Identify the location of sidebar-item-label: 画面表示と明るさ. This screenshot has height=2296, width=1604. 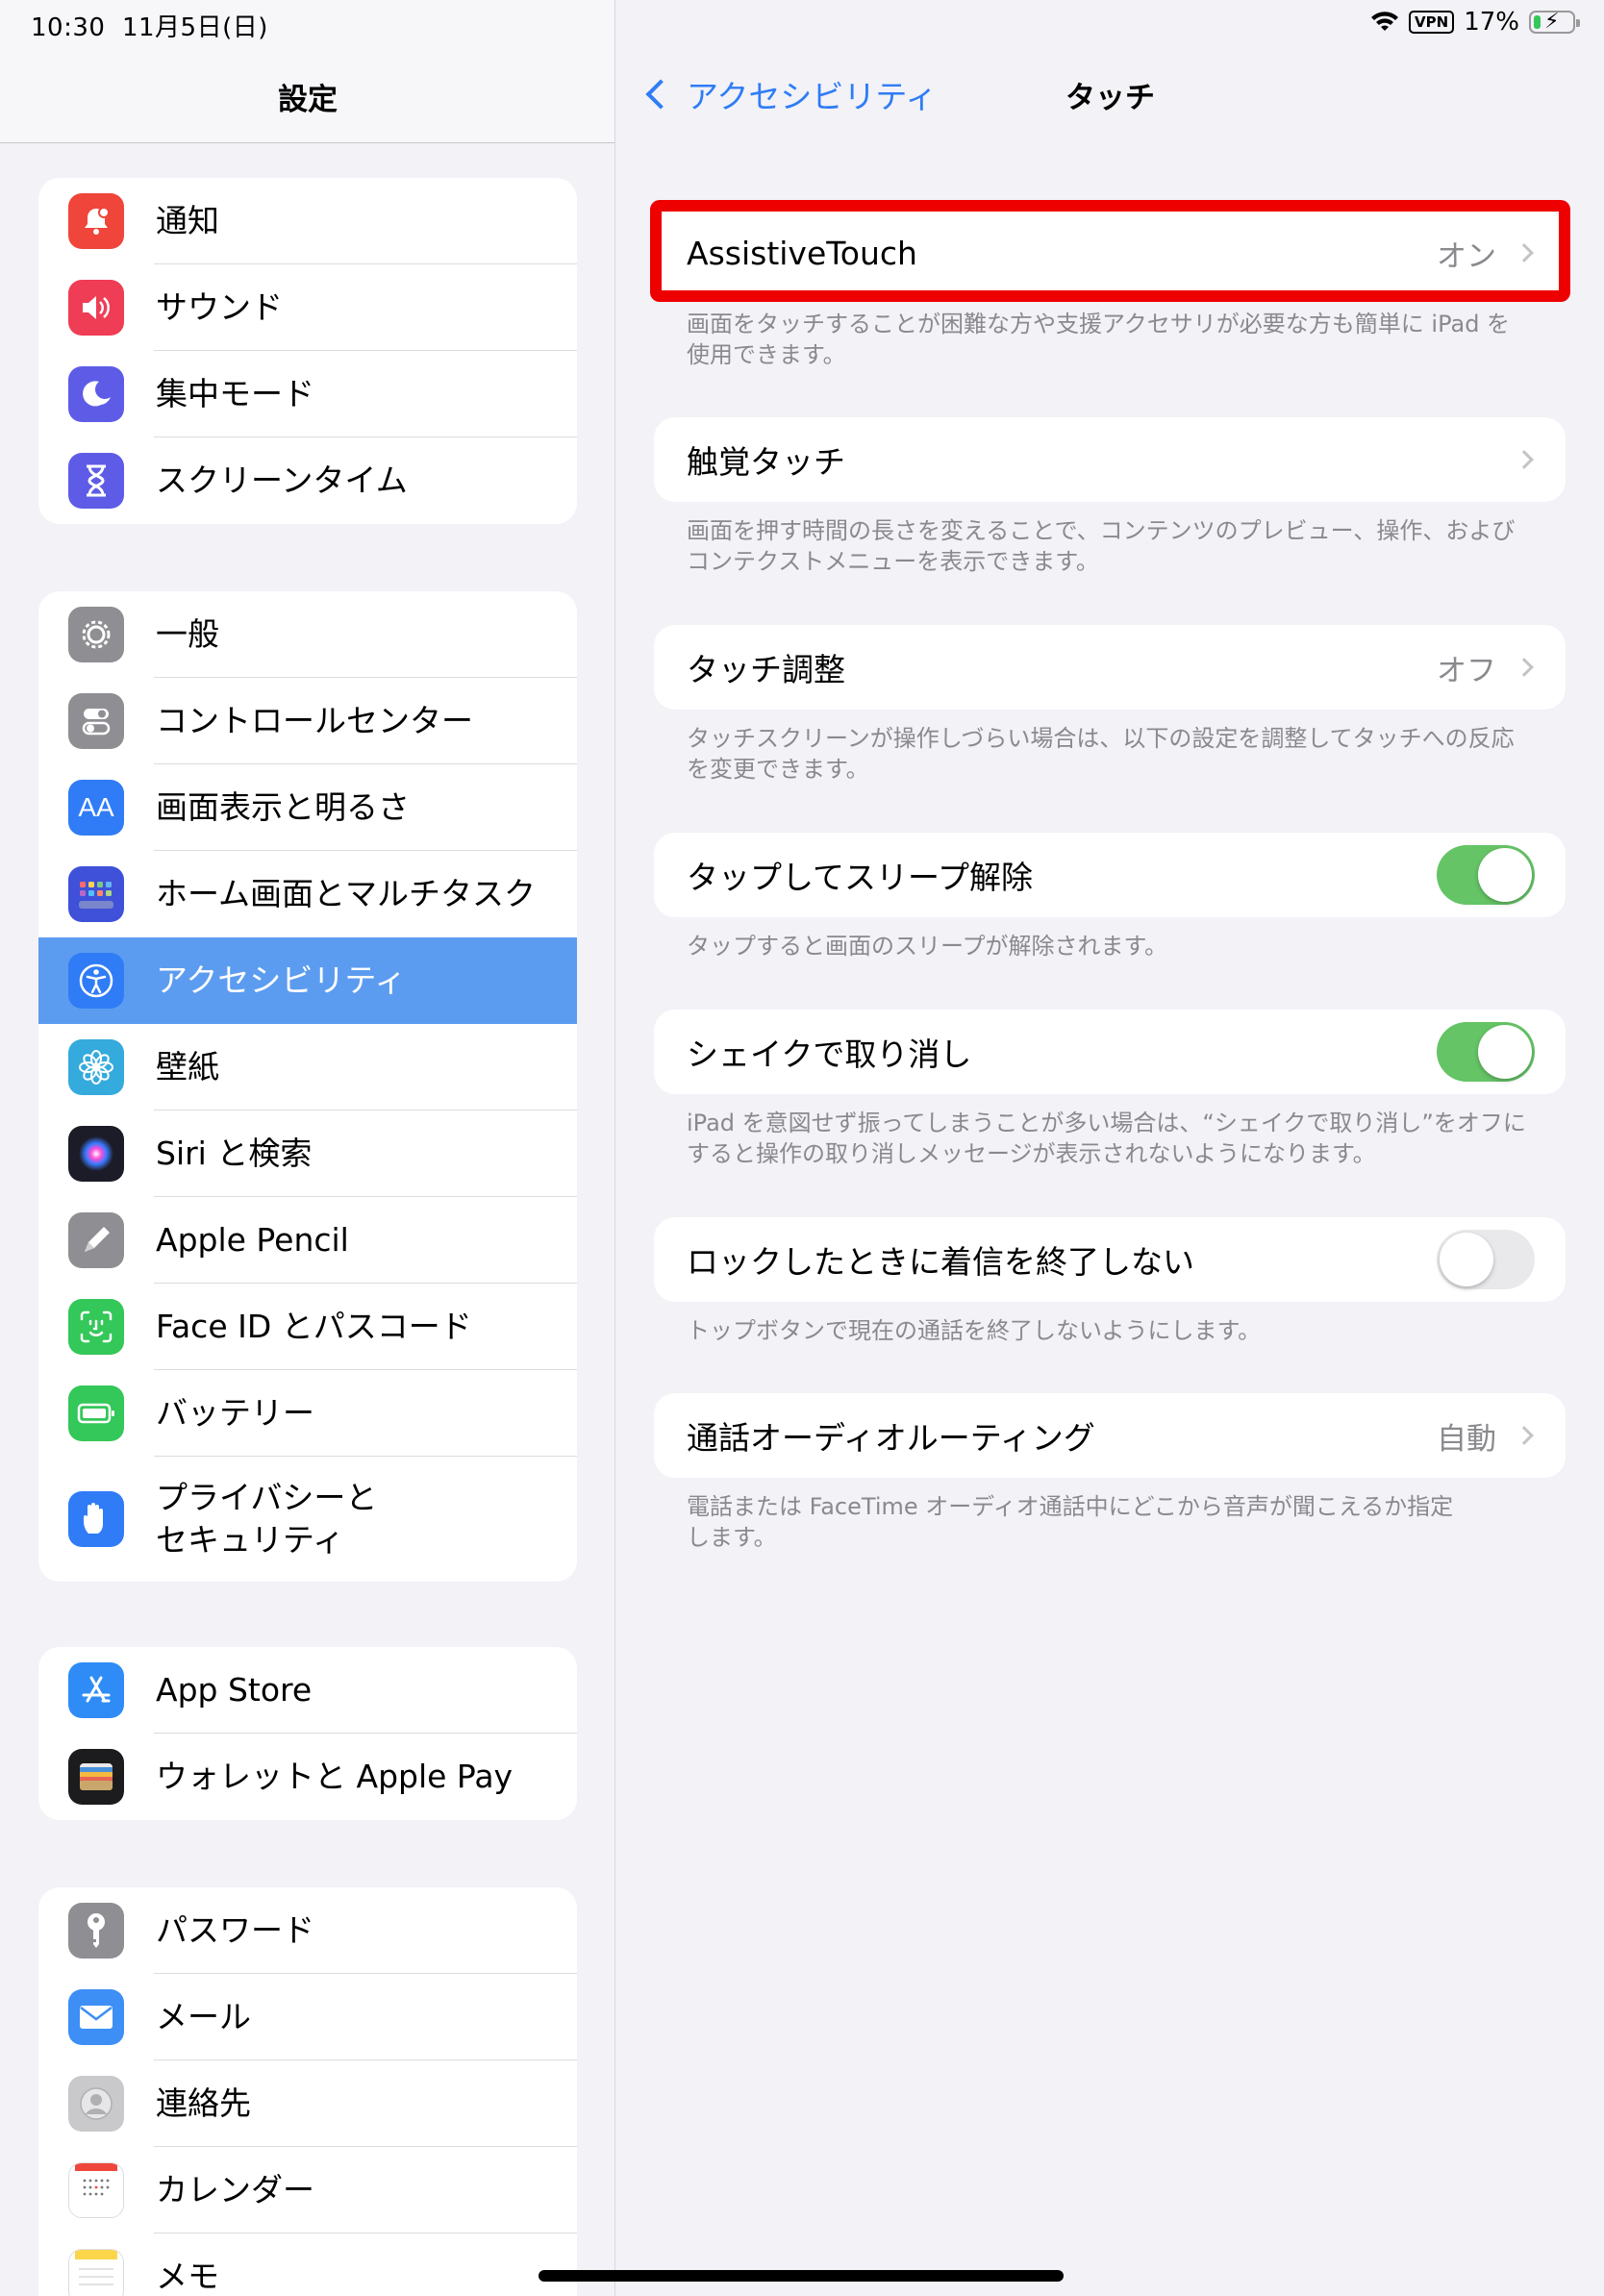
(283, 807).